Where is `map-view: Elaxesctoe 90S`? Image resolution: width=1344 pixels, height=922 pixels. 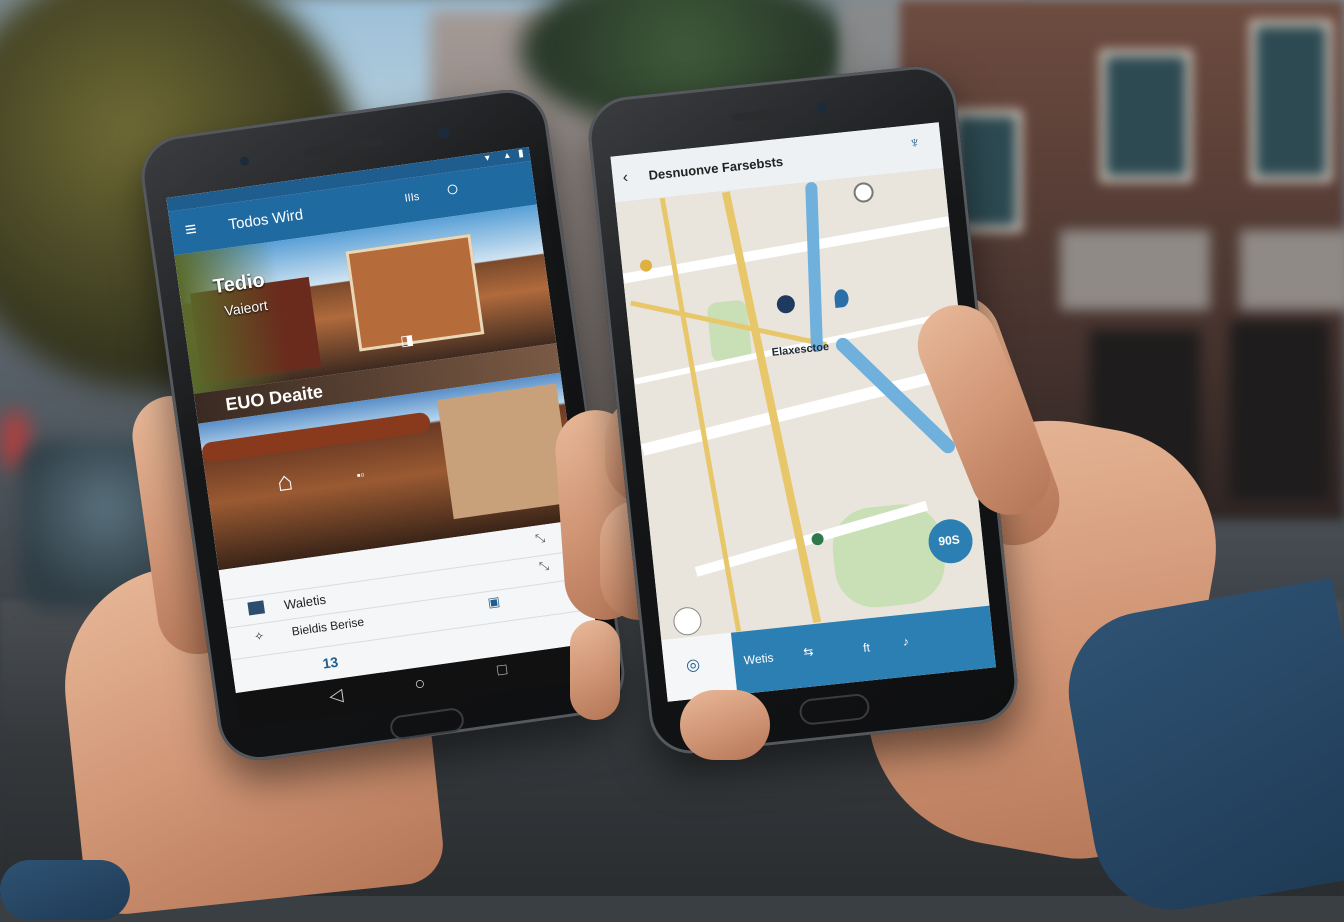
map-view: Elaxesctoe 90S is located at coordinates (802, 404).